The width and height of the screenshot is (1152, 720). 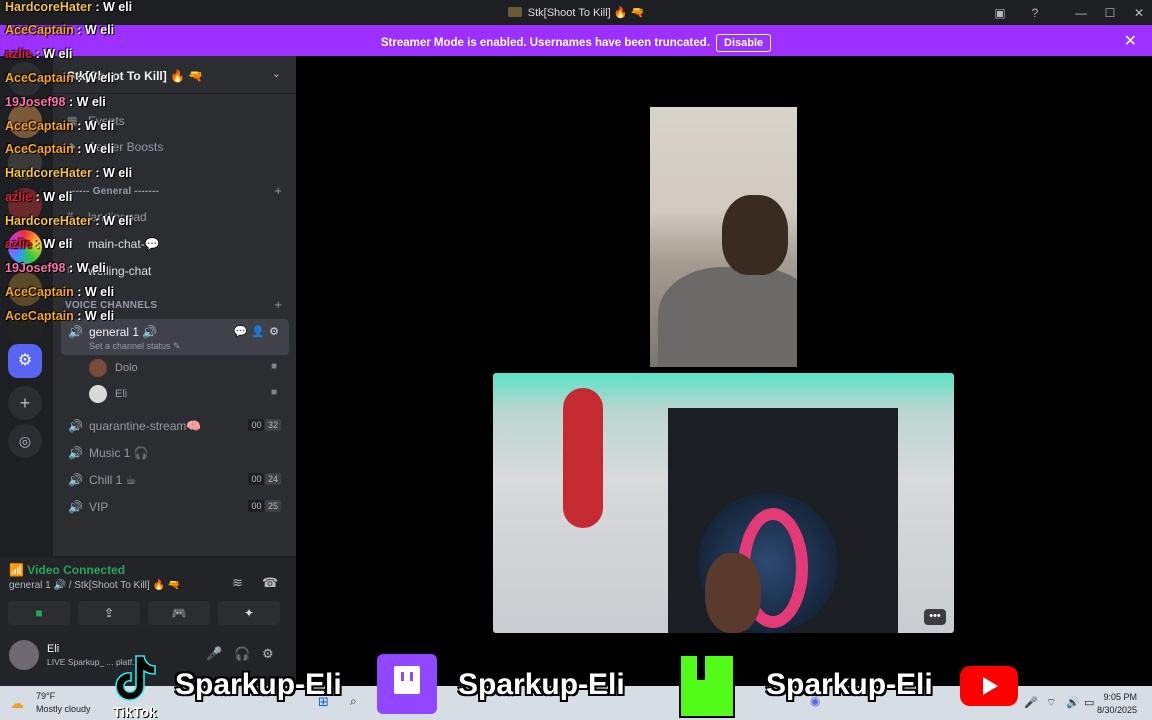 What do you see at coordinates (935, 617) in the screenshot?
I see `more-options-icon: •••` at bounding box center [935, 617].